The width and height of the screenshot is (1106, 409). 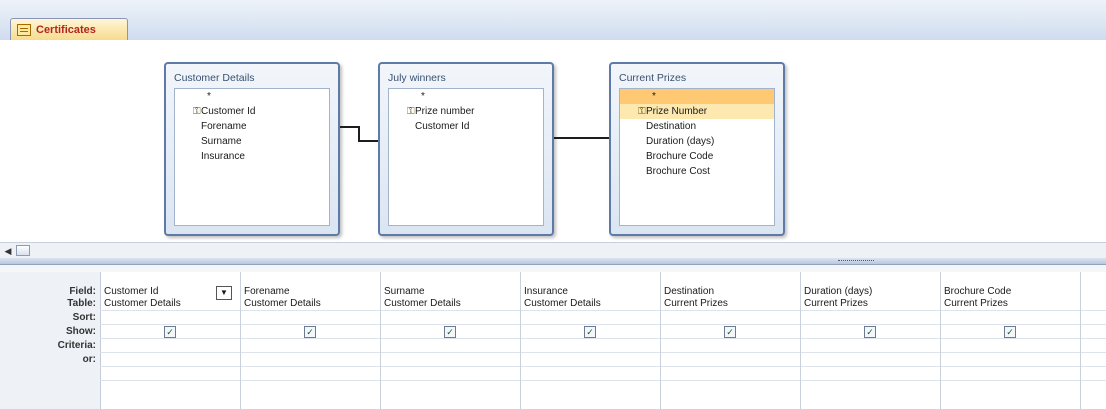 I want to click on grid-field-cell: Customer Id, so click(x=131, y=291).